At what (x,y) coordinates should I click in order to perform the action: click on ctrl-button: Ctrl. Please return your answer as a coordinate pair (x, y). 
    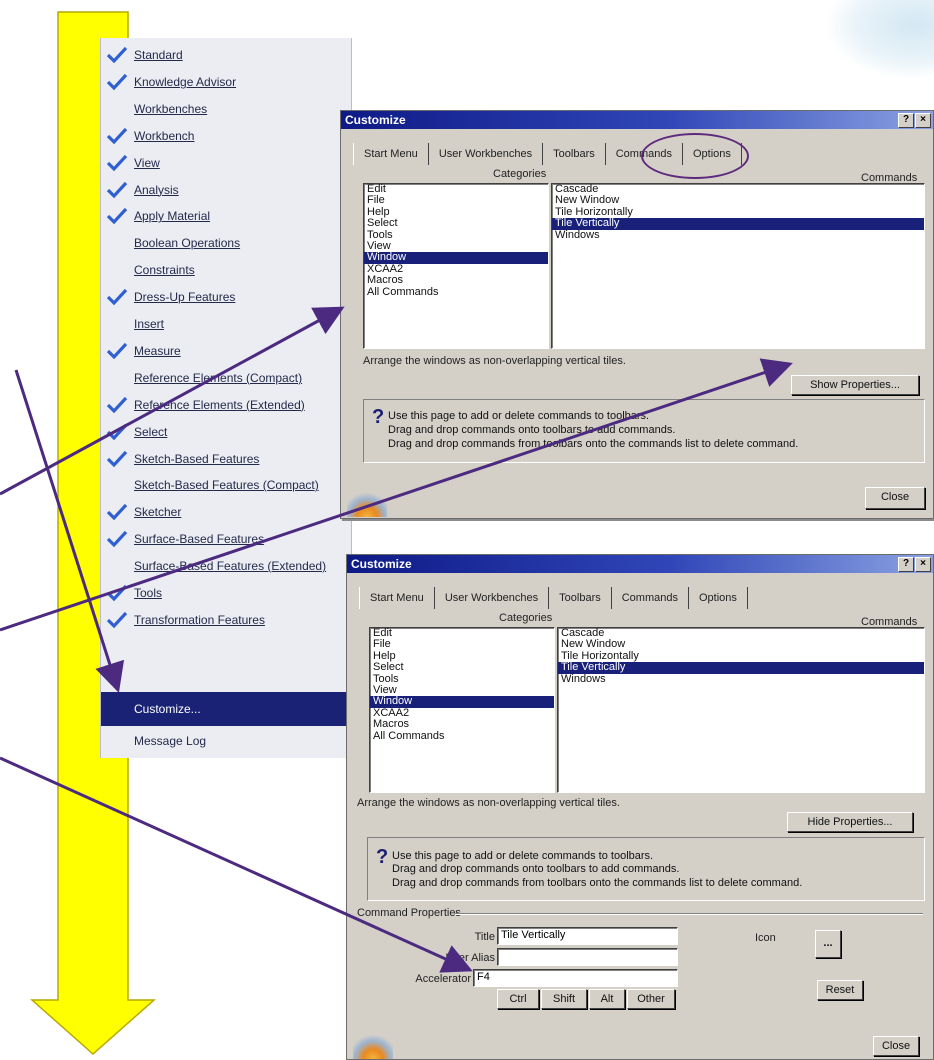
    Looking at the image, I should click on (518, 999).